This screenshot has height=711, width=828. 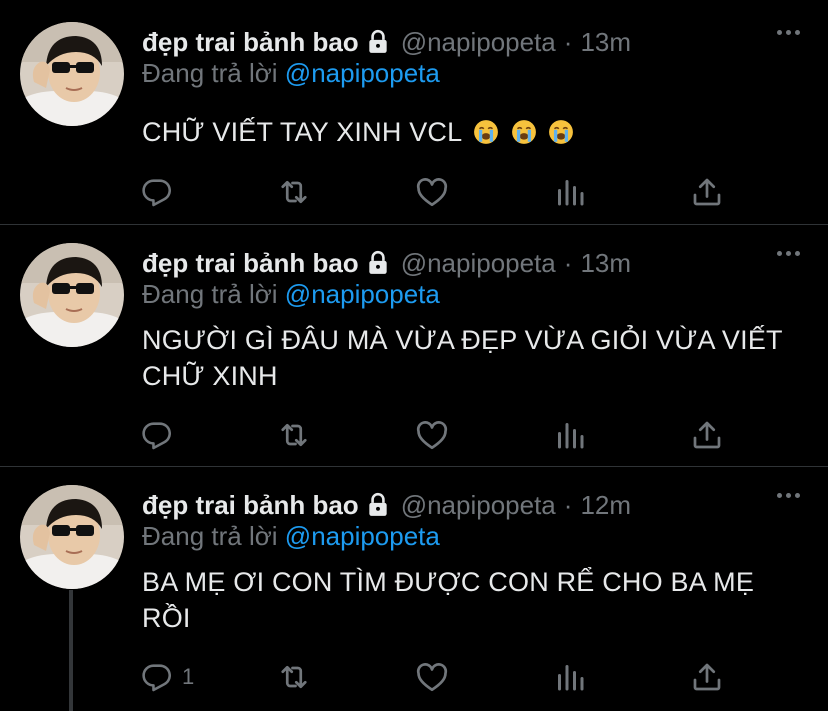 What do you see at coordinates (302, 132) in the screenshot?
I see `tweet-text-content: CHỮ VIẾT TAY XINH VCL` at bounding box center [302, 132].